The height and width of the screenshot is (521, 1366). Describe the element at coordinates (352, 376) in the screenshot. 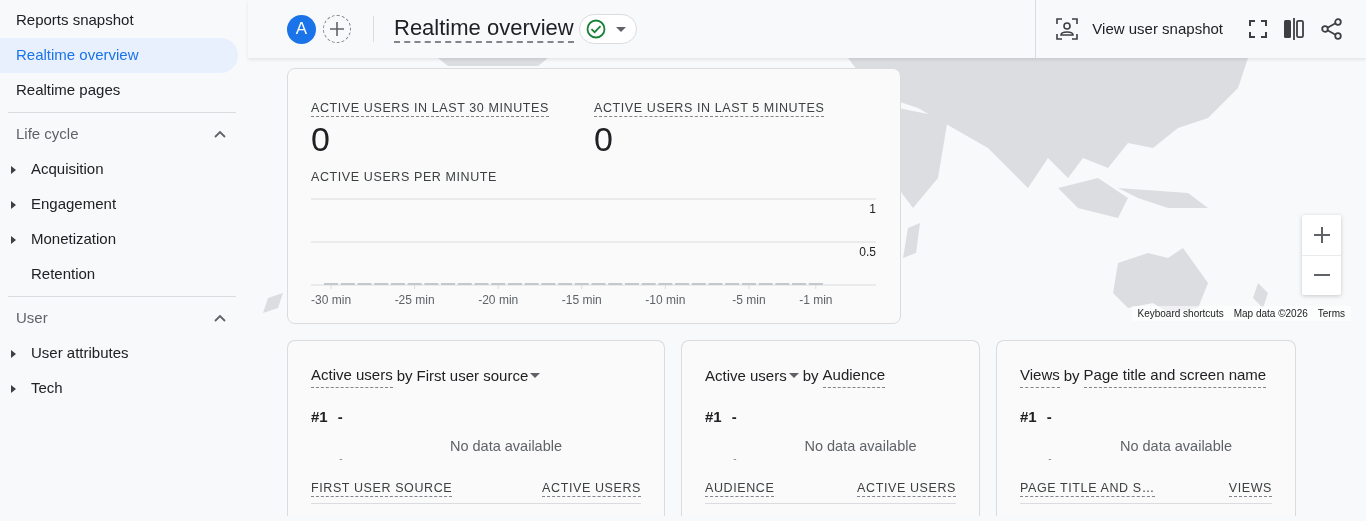

I see `card-title-term: Active users` at that location.